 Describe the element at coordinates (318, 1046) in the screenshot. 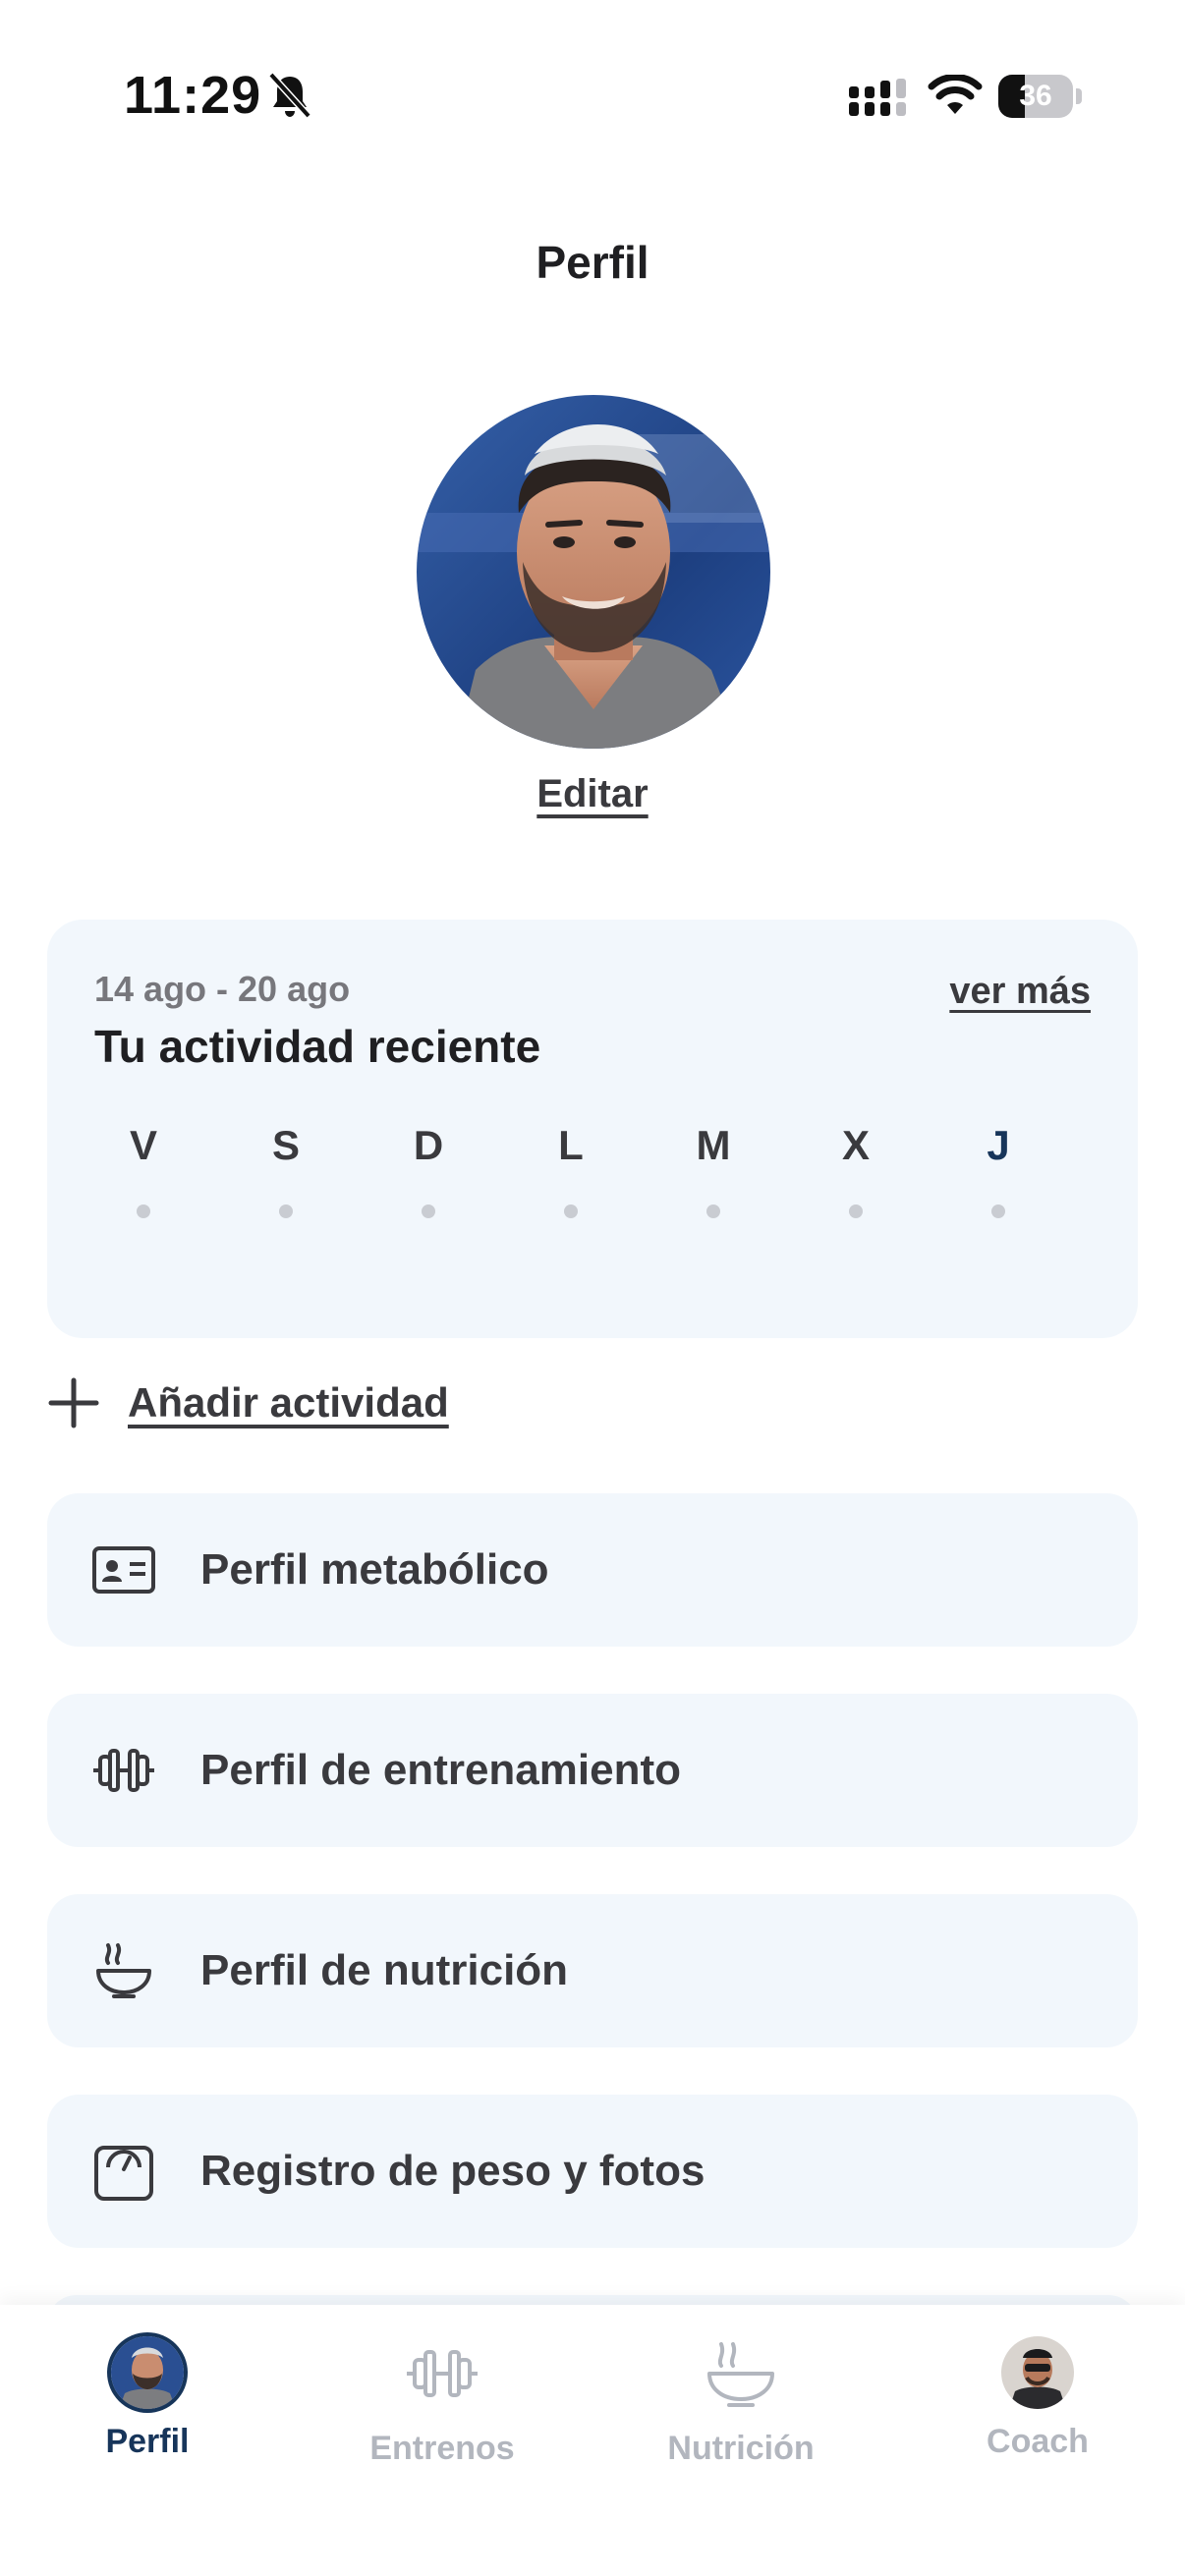

I see `activity-title: Tu actividad reciente` at that location.